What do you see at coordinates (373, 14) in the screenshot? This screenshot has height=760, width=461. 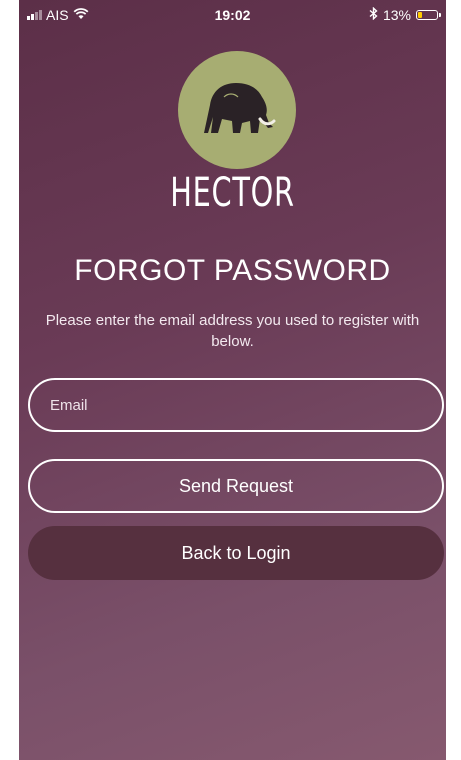 I see `bluetooth-icon` at bounding box center [373, 14].